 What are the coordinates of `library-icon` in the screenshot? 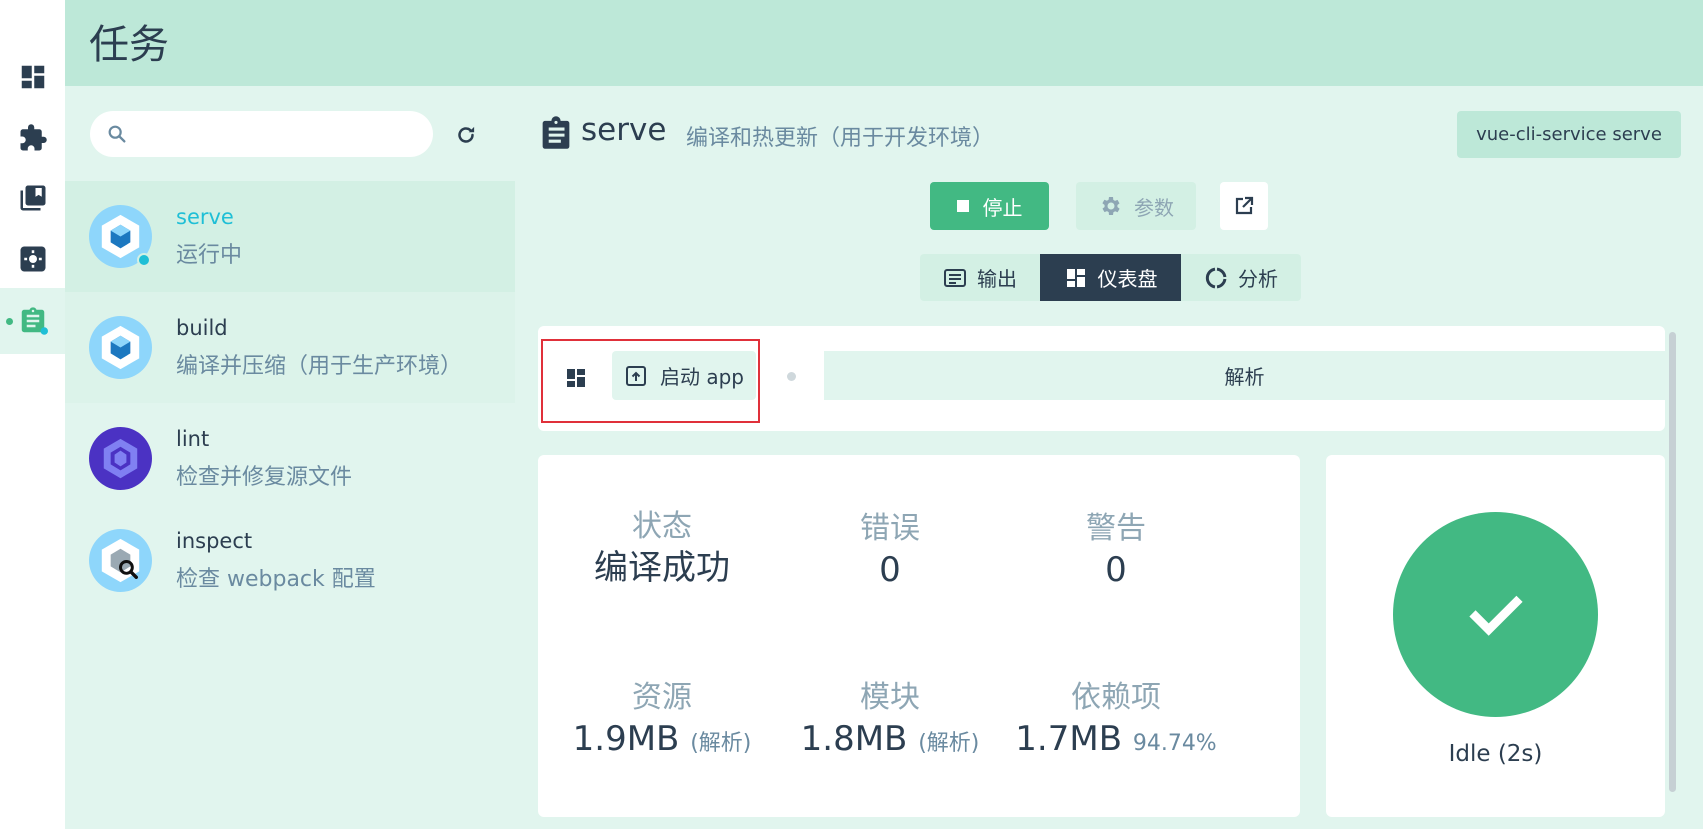 It's located at (32, 198).